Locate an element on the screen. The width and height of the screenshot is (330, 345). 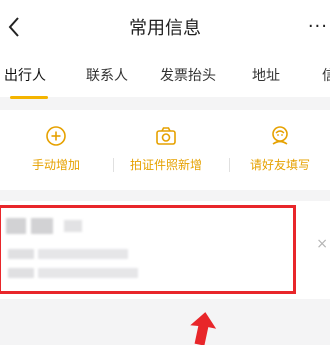
tab-bar: 出行人 联系人 发票抬头 地址 信 is located at coordinates (165, 76).